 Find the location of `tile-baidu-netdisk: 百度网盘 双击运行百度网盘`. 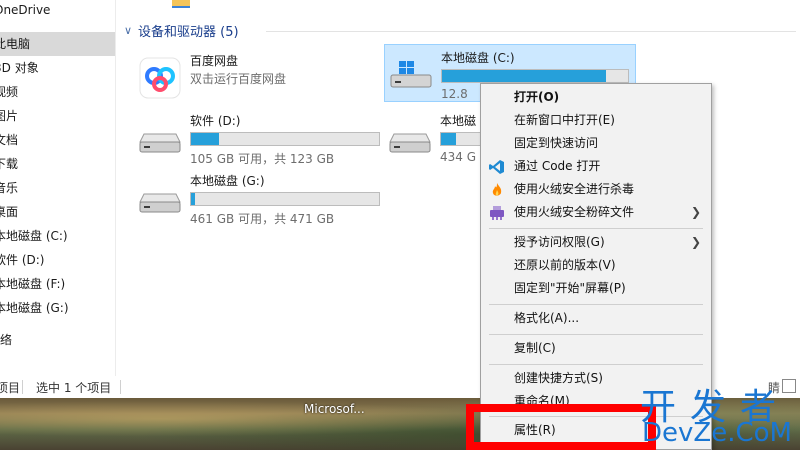

tile-baidu-netdisk: 百度网盘 双击运行百度网盘 is located at coordinates (259, 76).